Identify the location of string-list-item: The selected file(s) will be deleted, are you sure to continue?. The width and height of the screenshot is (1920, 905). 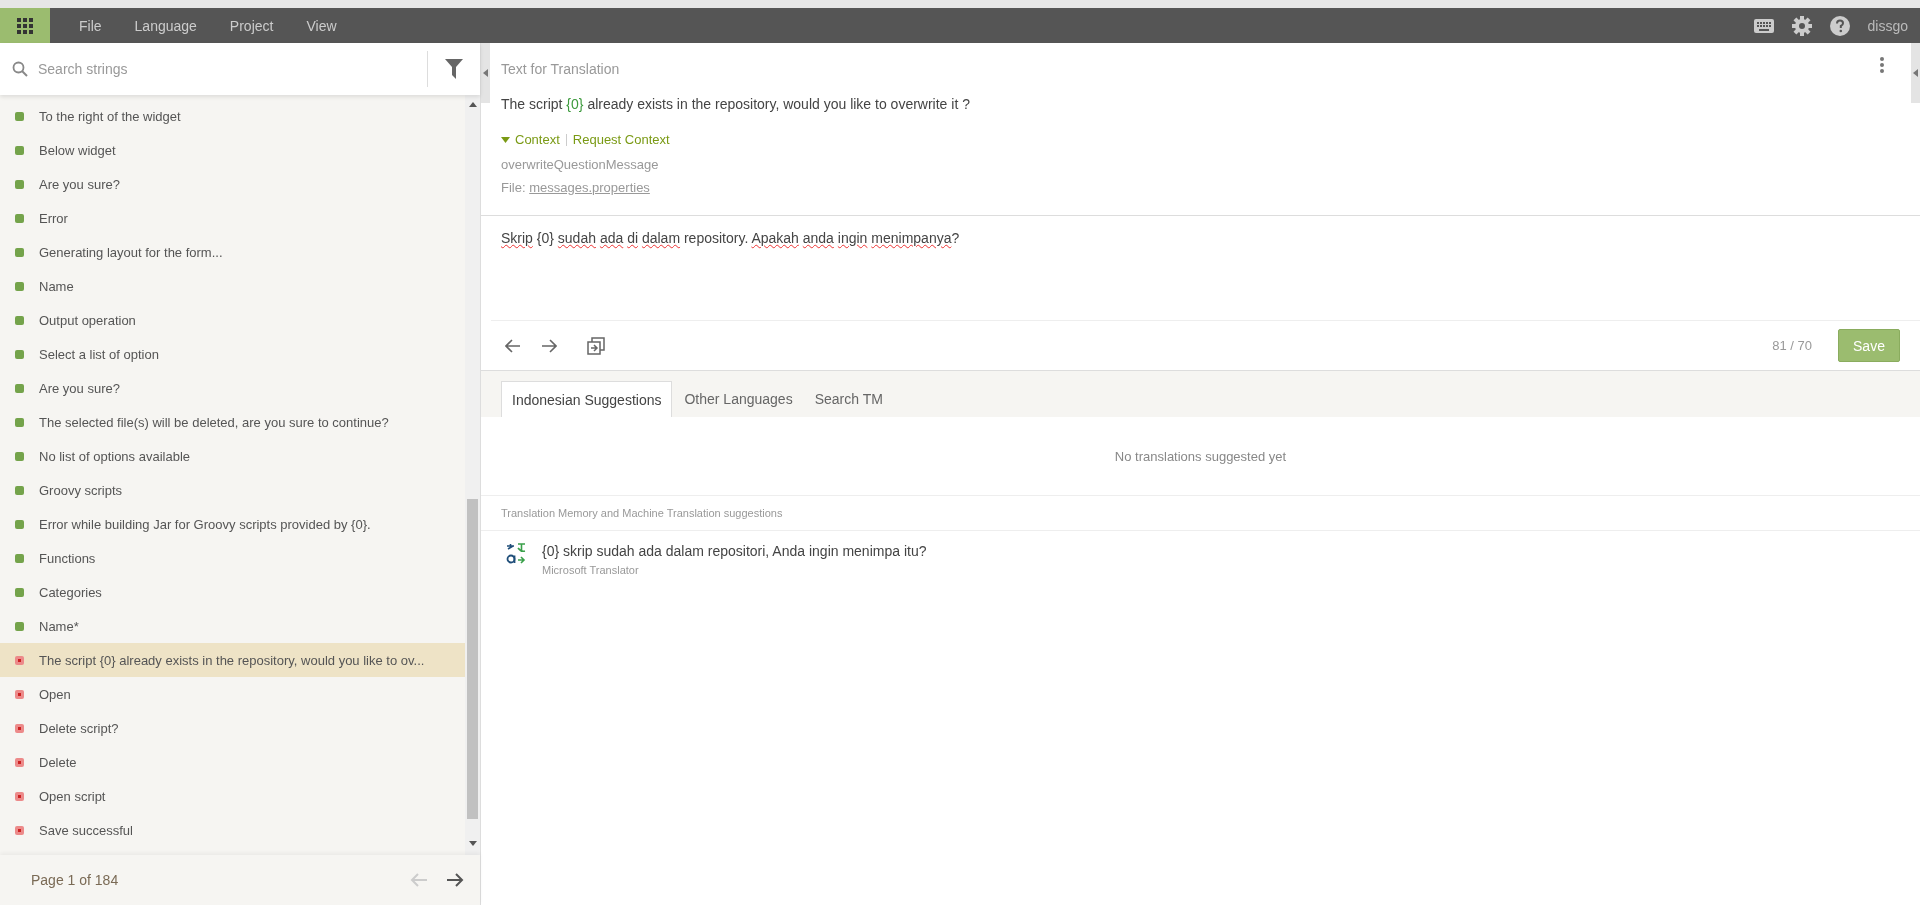
(232, 422).